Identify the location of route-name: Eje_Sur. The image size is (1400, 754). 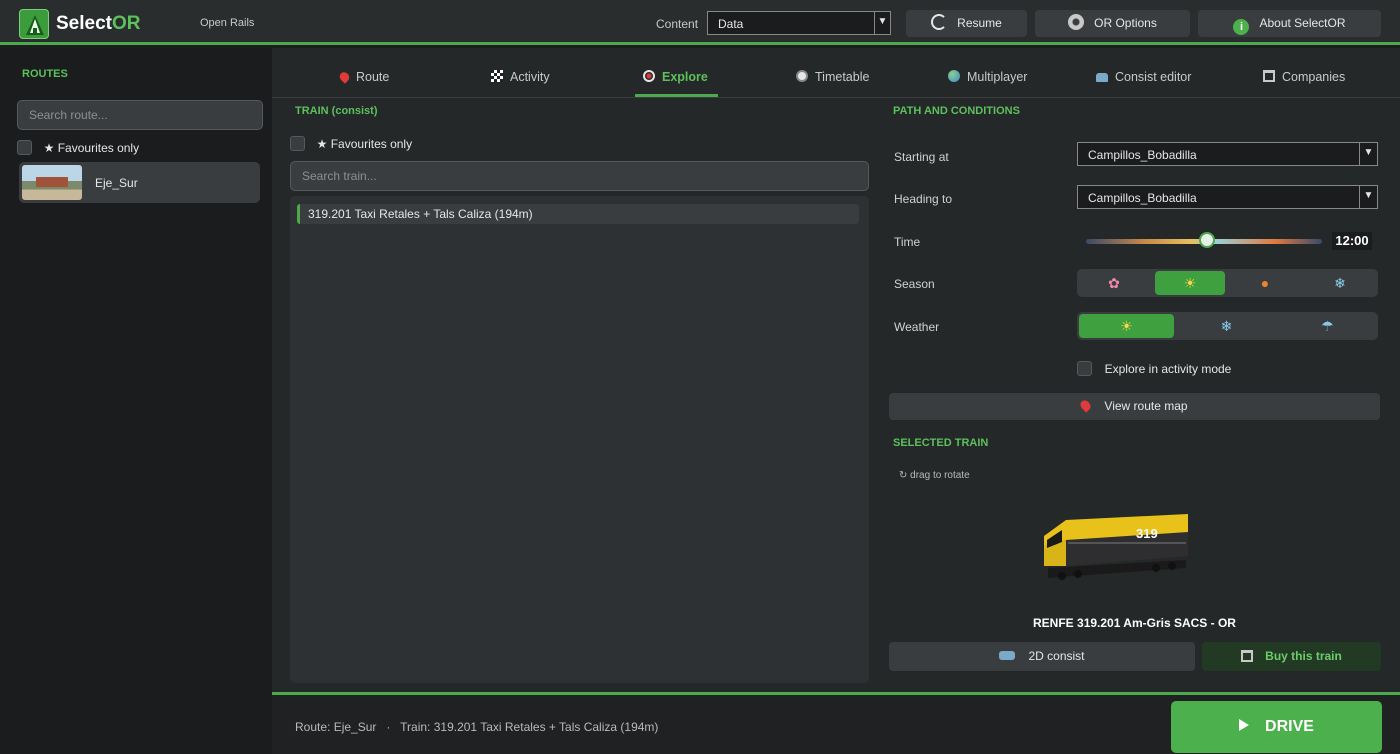
(116, 183).